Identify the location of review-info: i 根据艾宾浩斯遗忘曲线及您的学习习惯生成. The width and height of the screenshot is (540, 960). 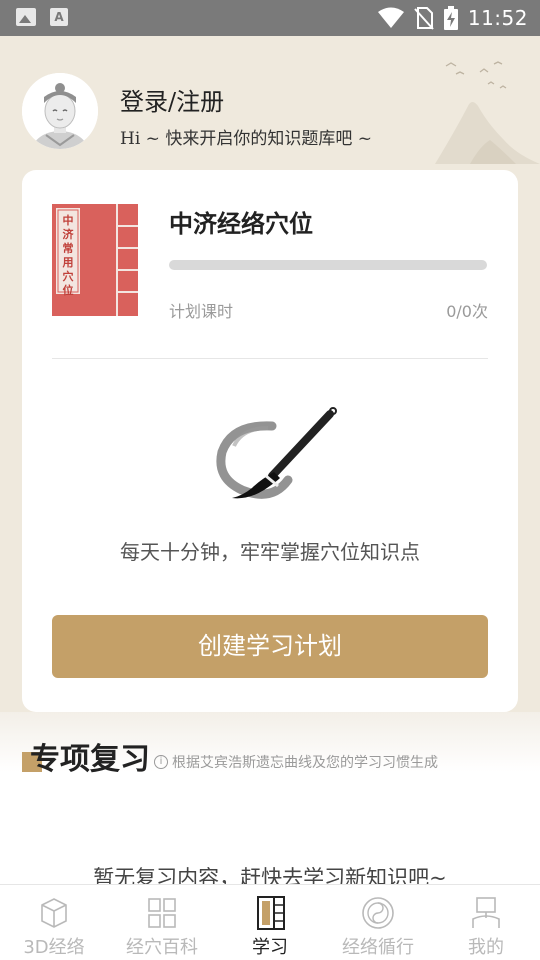
(296, 762).